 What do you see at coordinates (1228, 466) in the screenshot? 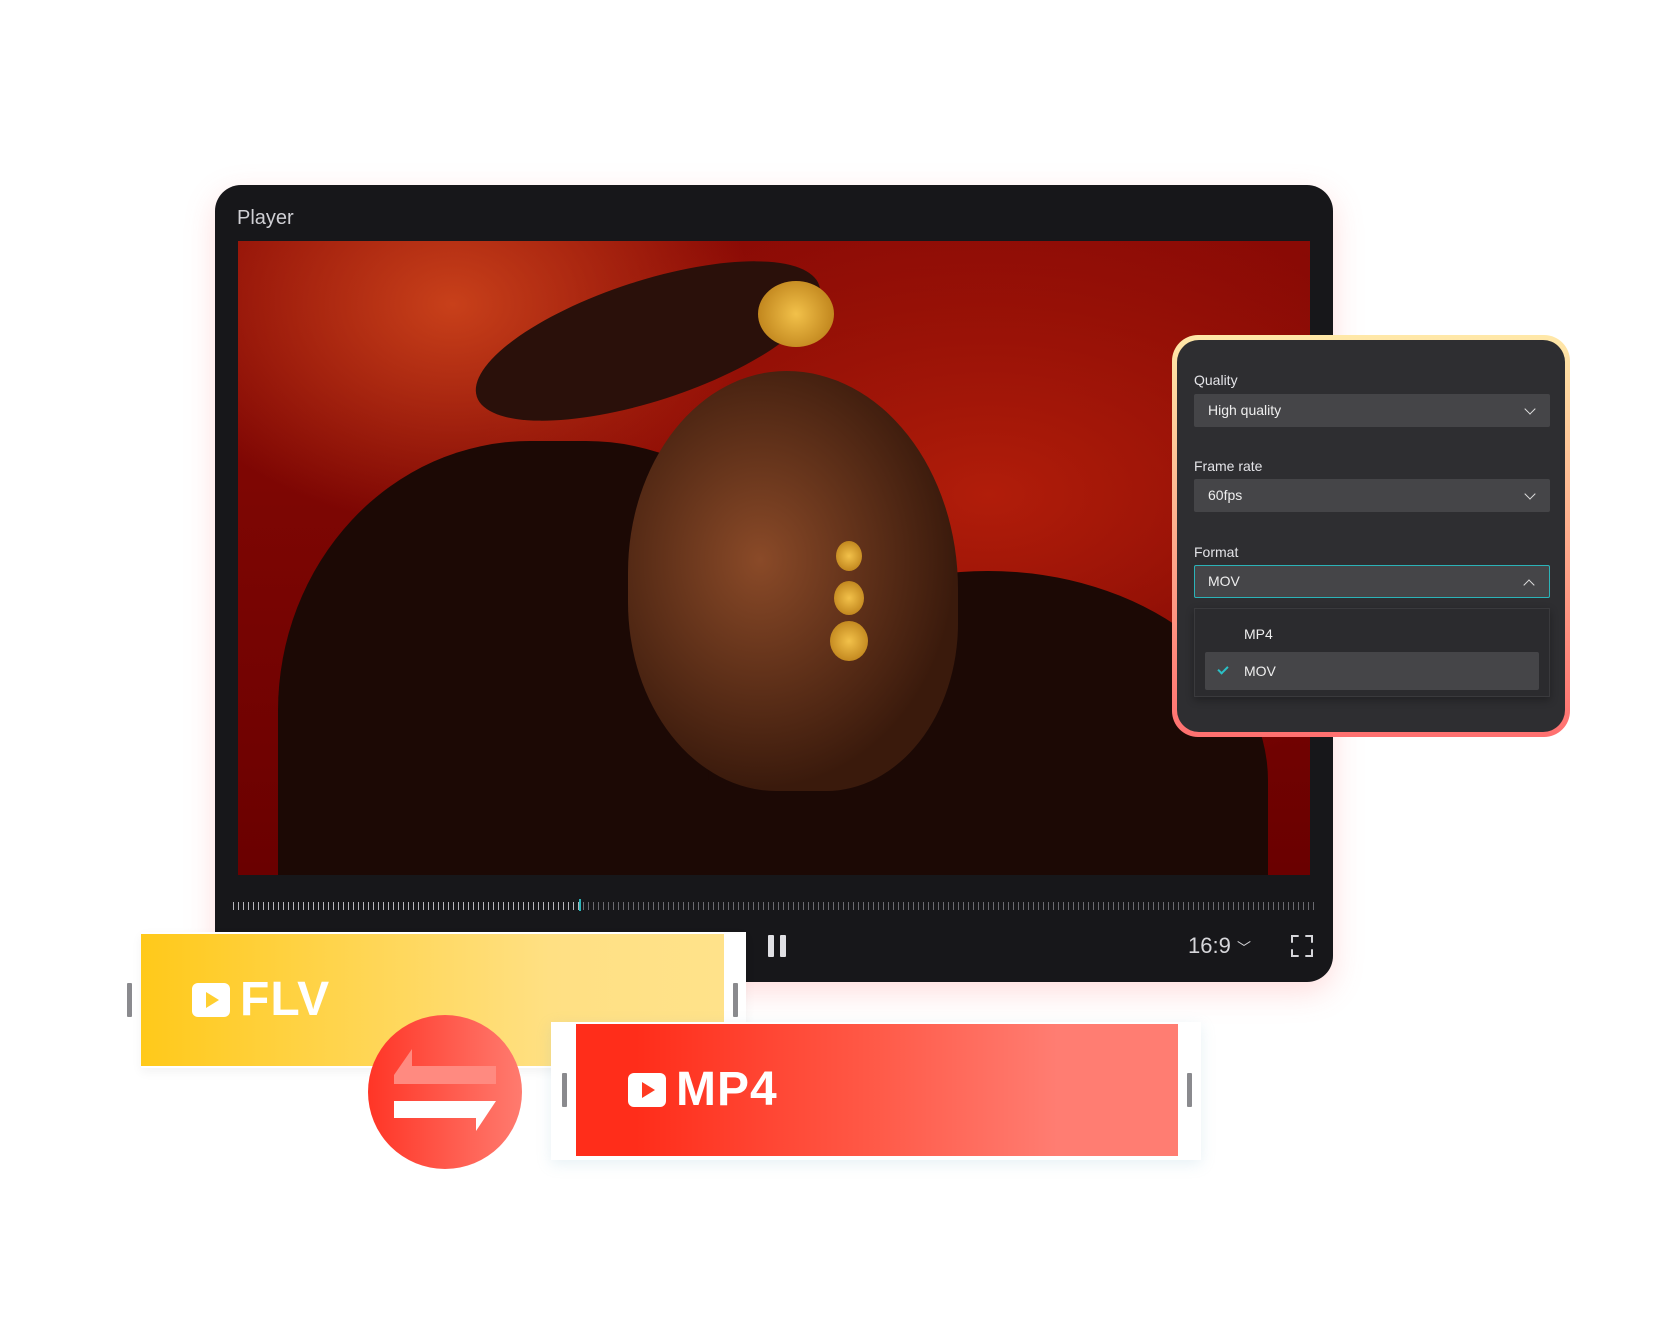
I see `framerate-label: Frame rate` at bounding box center [1228, 466].